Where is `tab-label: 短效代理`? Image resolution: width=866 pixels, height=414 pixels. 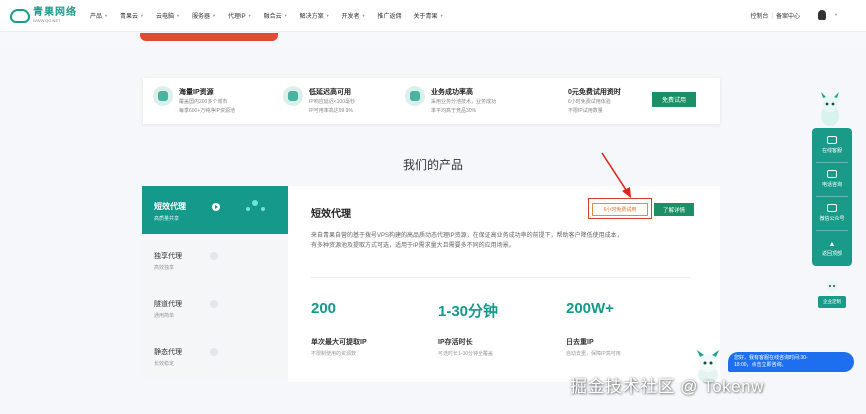
tab-label: 短效代理 is located at coordinates (170, 206).